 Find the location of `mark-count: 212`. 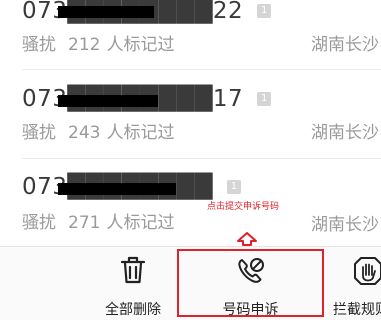

mark-count: 212 is located at coordinates (84, 45).